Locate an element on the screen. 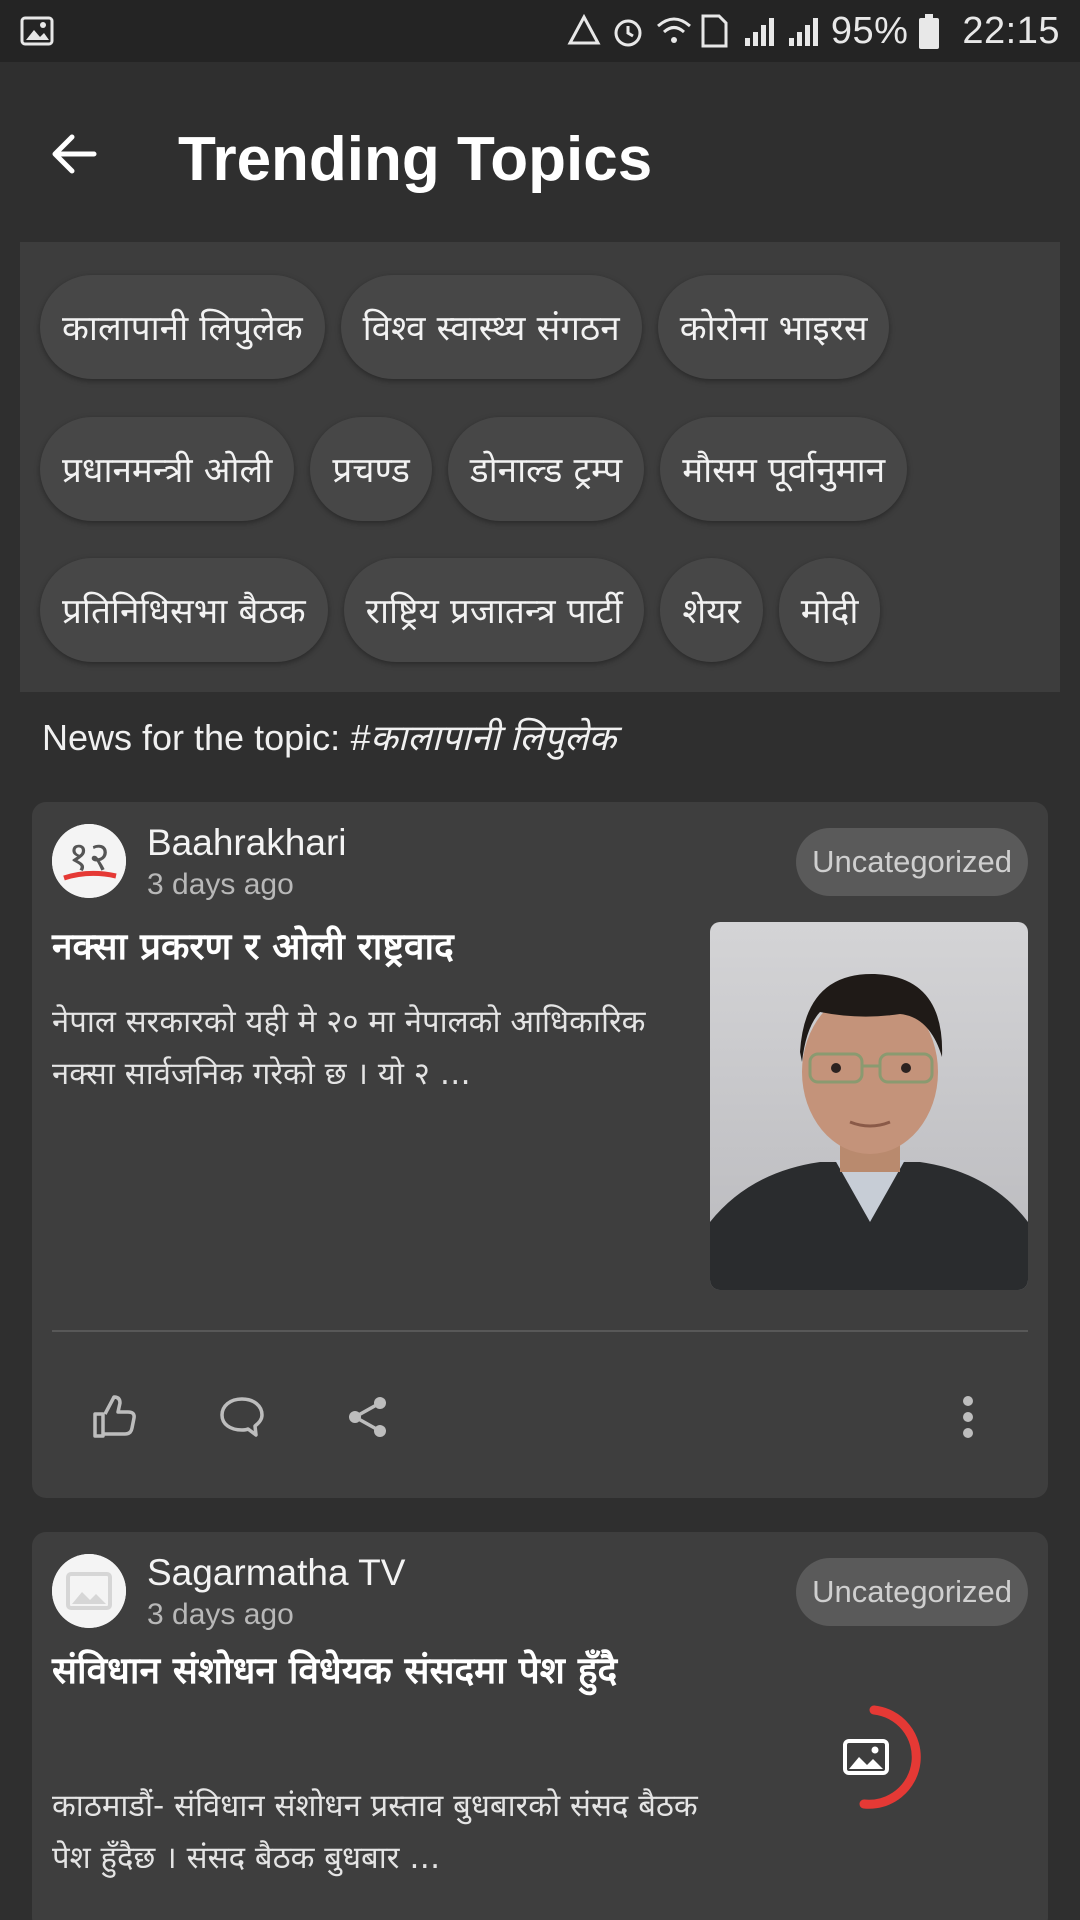  topic-prefix: News for the topic: is located at coordinates (196, 737).